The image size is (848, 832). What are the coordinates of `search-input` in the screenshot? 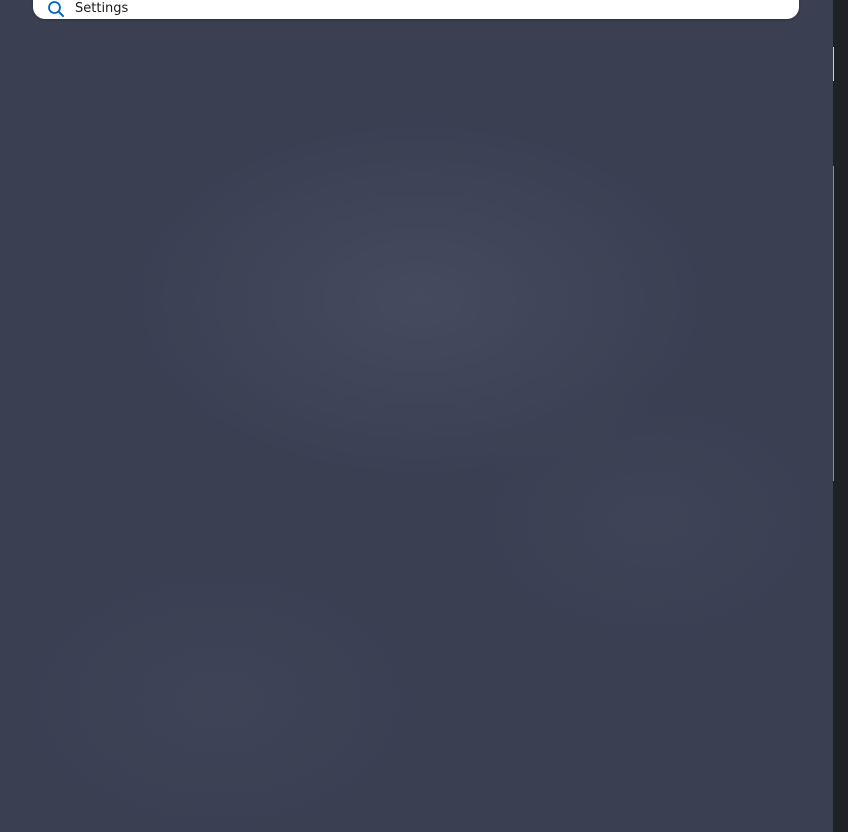 It's located at (425, 9).